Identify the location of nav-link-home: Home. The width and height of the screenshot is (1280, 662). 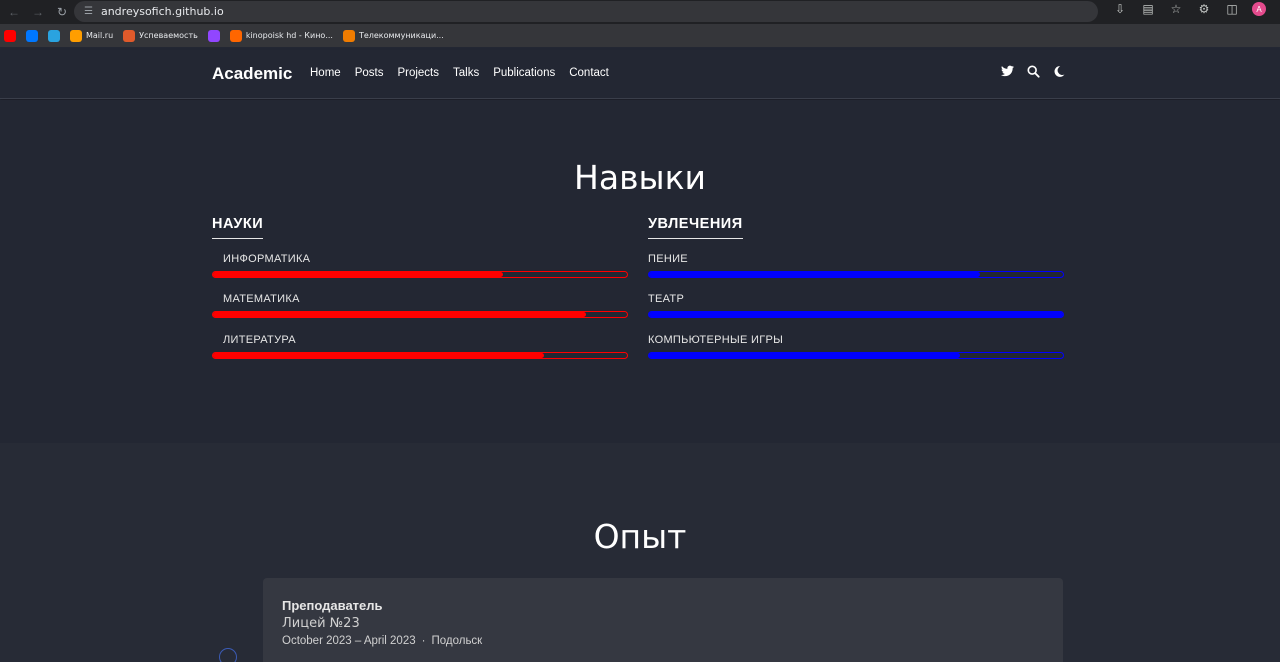
(325, 73).